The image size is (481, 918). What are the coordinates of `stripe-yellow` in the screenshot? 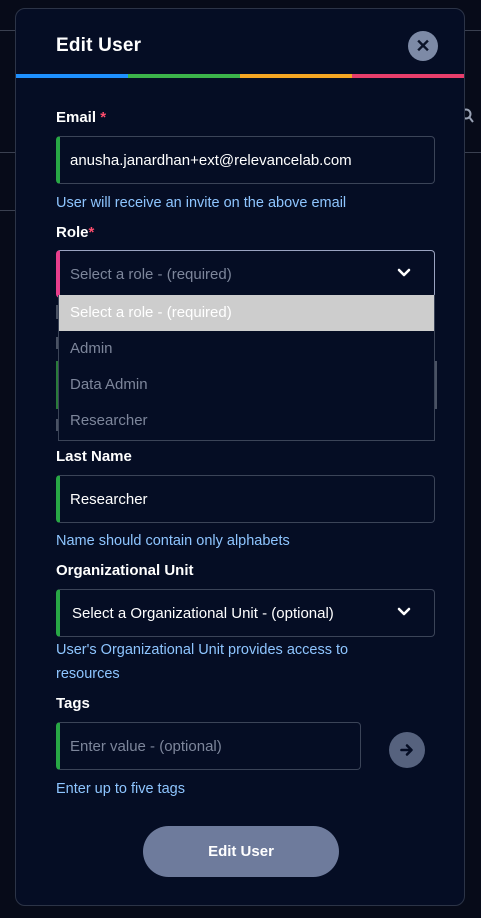 It's located at (296, 76).